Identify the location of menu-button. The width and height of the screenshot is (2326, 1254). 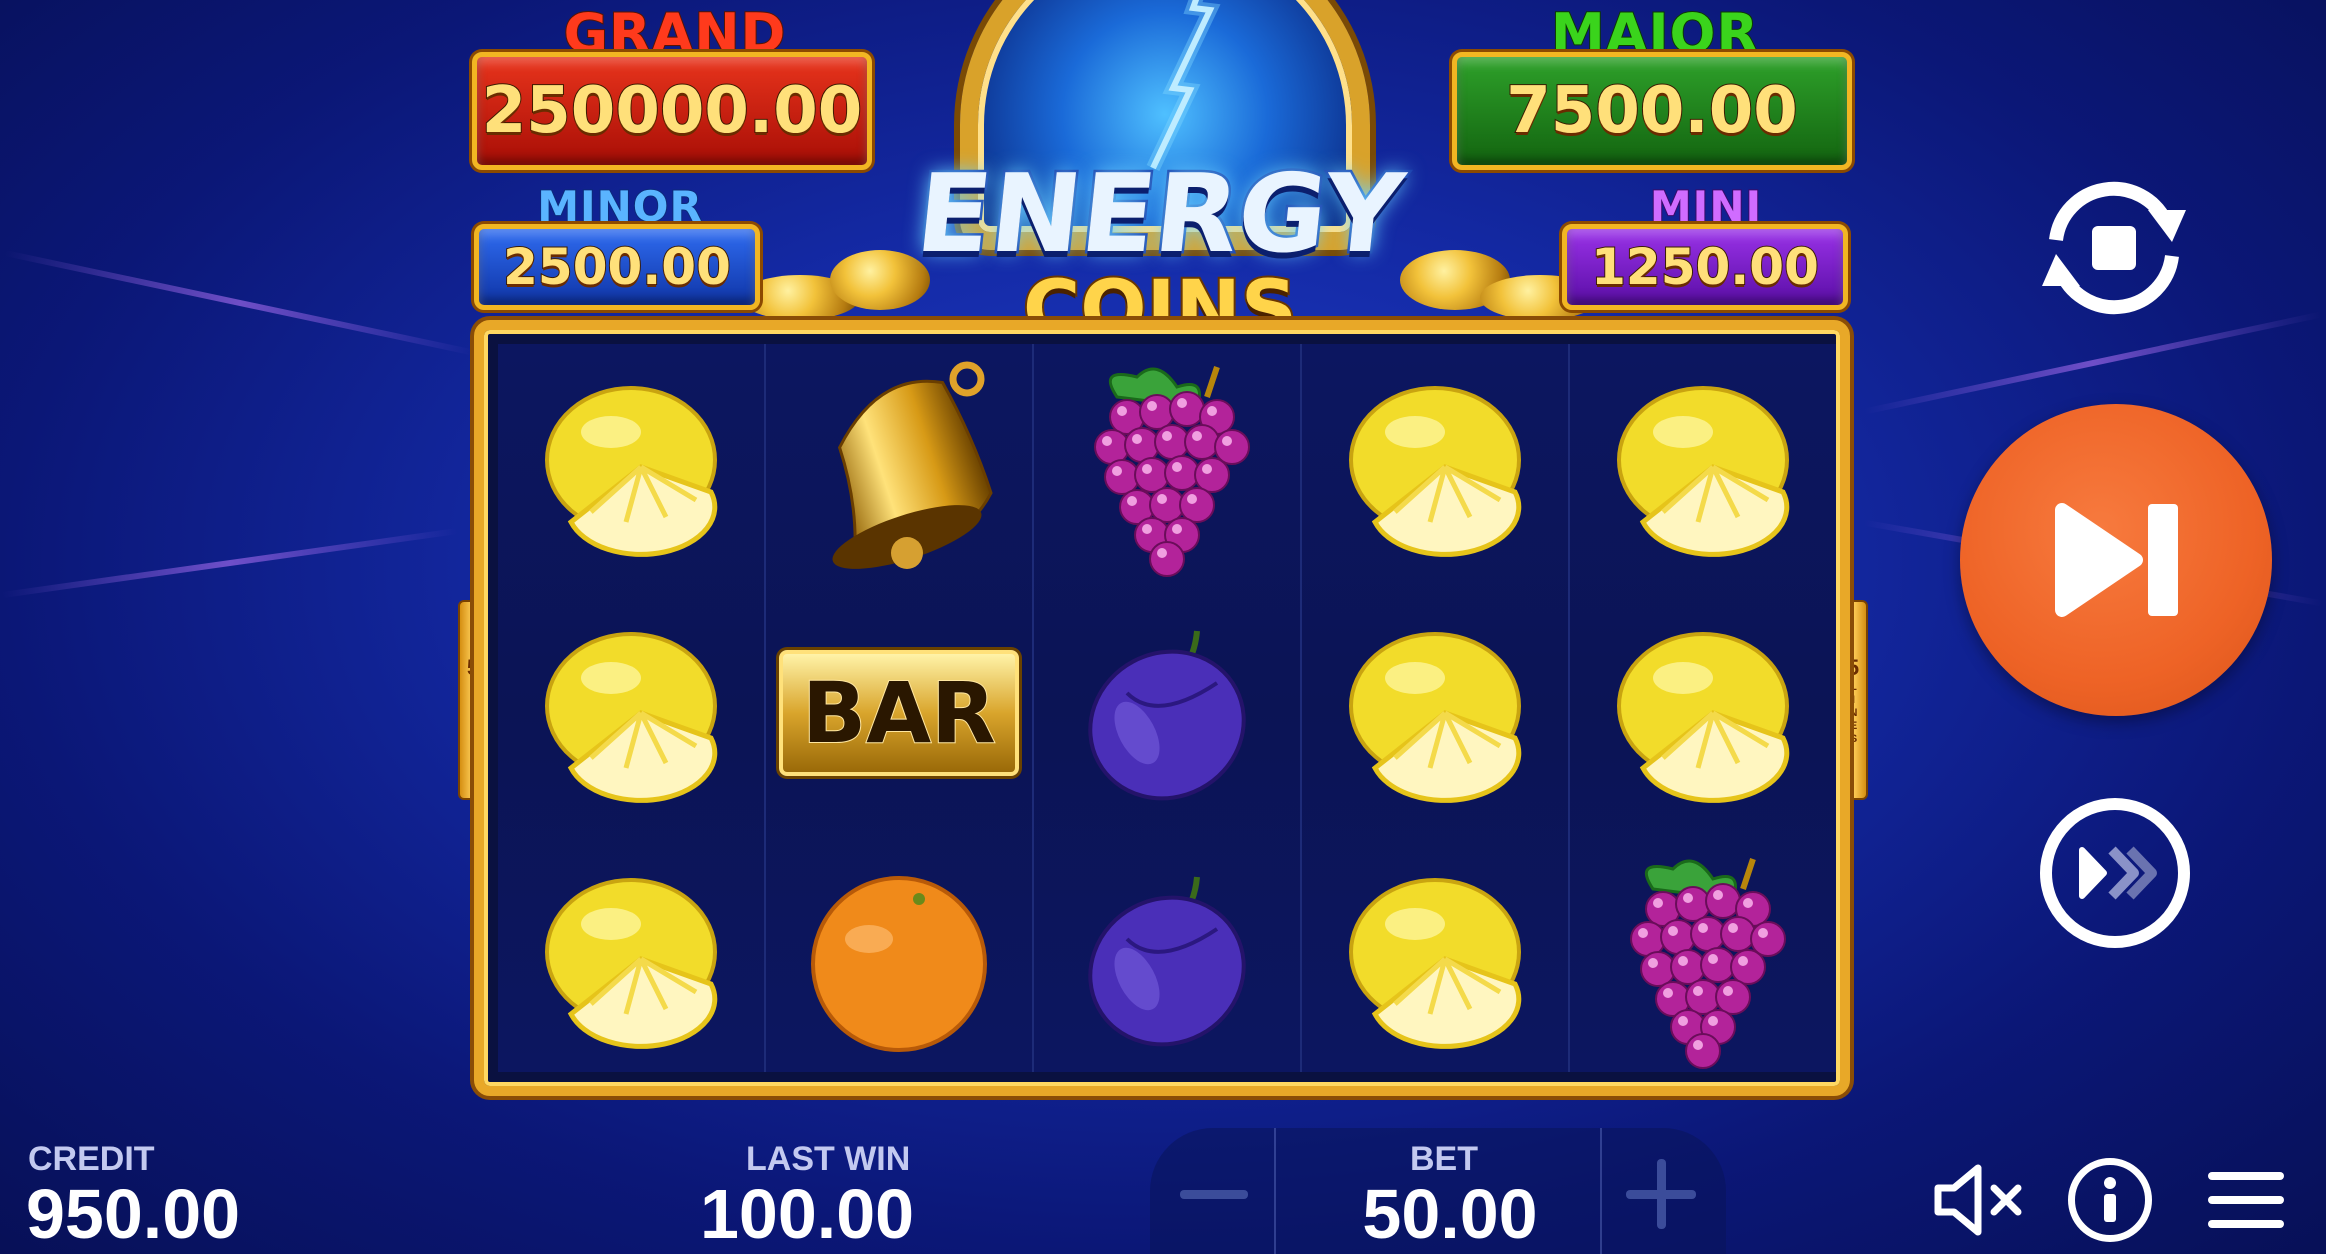
(2246, 1200).